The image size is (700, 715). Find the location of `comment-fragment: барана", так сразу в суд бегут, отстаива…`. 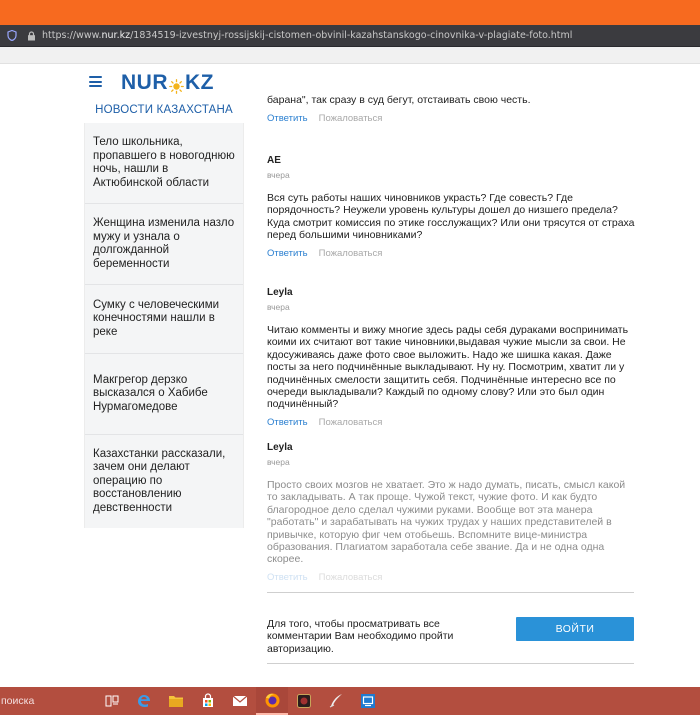

comment-fragment: барана", так сразу в суд бегут, отстаива… is located at coordinates (452, 109).